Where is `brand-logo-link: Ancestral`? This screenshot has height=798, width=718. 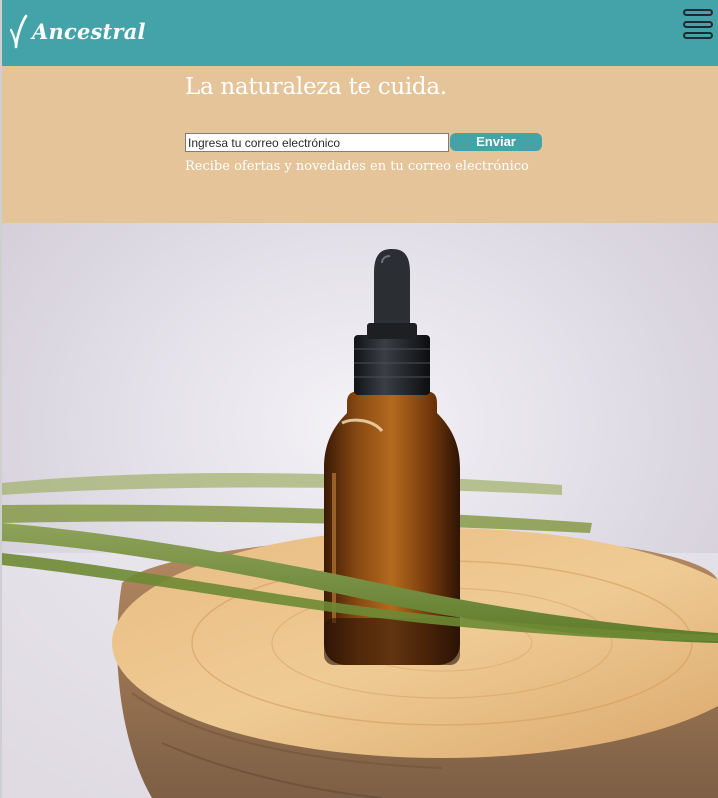
brand-logo-link: Ancestral is located at coordinates (77, 32).